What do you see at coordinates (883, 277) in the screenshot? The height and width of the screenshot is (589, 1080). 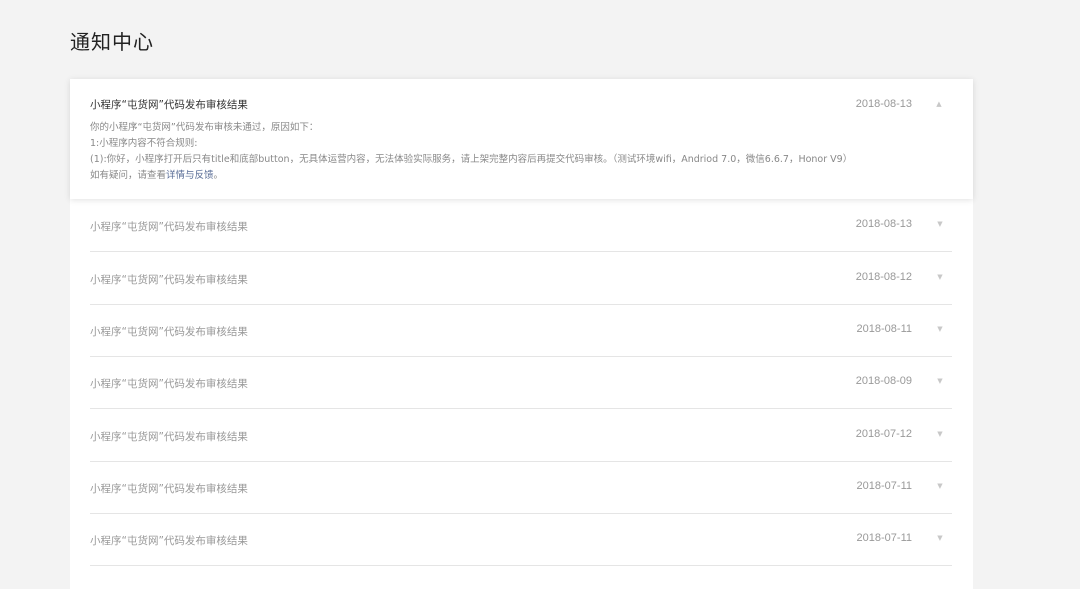 I see `notification-date: 2018-08-12` at bounding box center [883, 277].